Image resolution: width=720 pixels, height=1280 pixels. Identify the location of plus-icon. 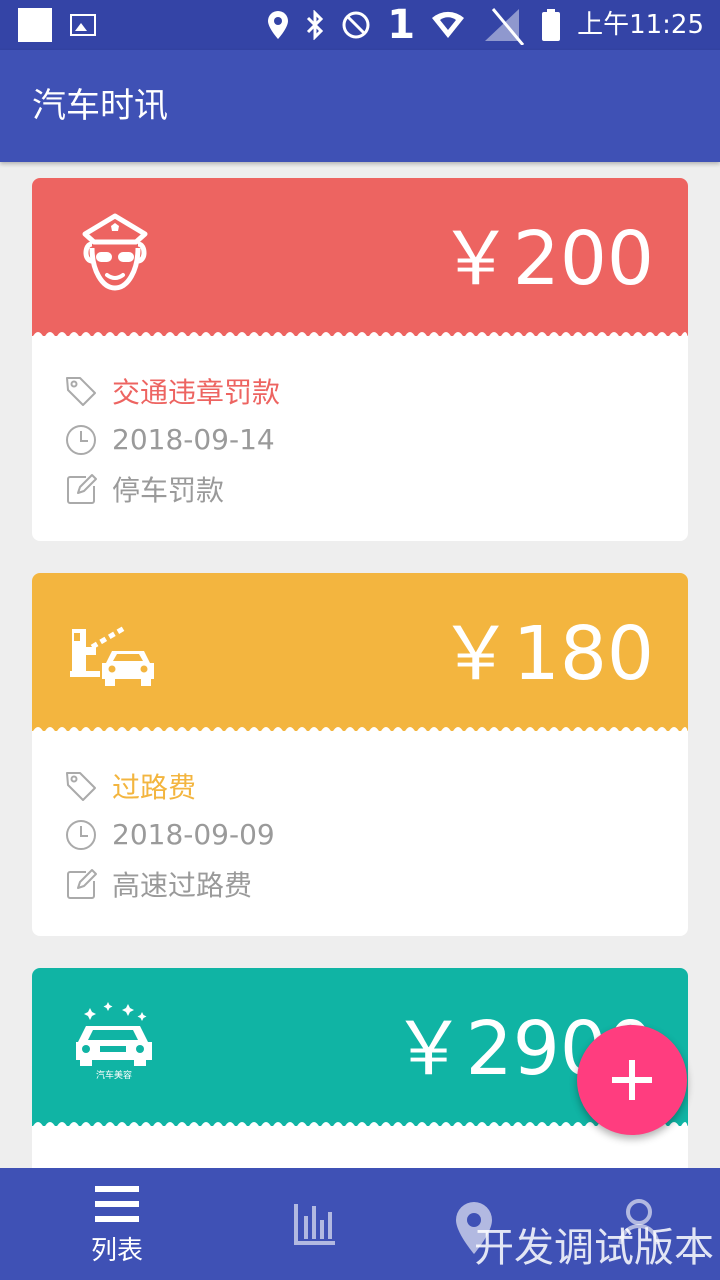
(632, 1080).